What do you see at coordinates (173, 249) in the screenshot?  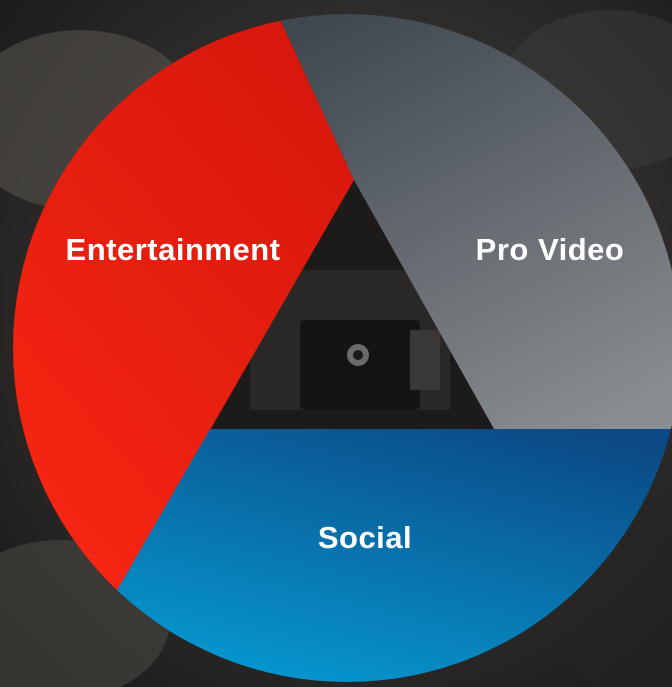 I see `entertainment-label: Entertainment` at bounding box center [173, 249].